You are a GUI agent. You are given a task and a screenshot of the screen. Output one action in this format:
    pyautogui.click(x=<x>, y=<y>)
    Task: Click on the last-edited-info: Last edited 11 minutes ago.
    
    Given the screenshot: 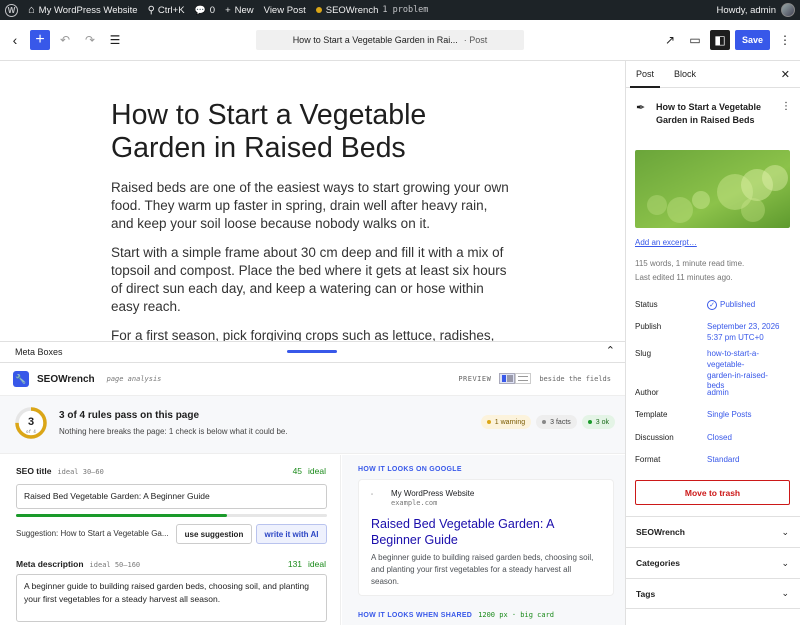 What is the action you would take?
    pyautogui.click(x=684, y=277)
    